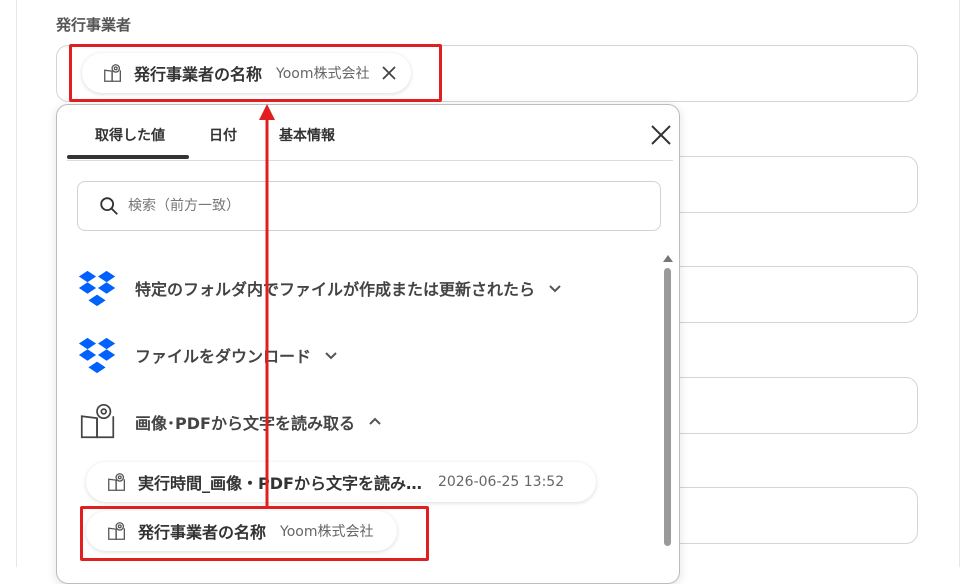  I want to click on chevron-up-icon, so click(375, 422).